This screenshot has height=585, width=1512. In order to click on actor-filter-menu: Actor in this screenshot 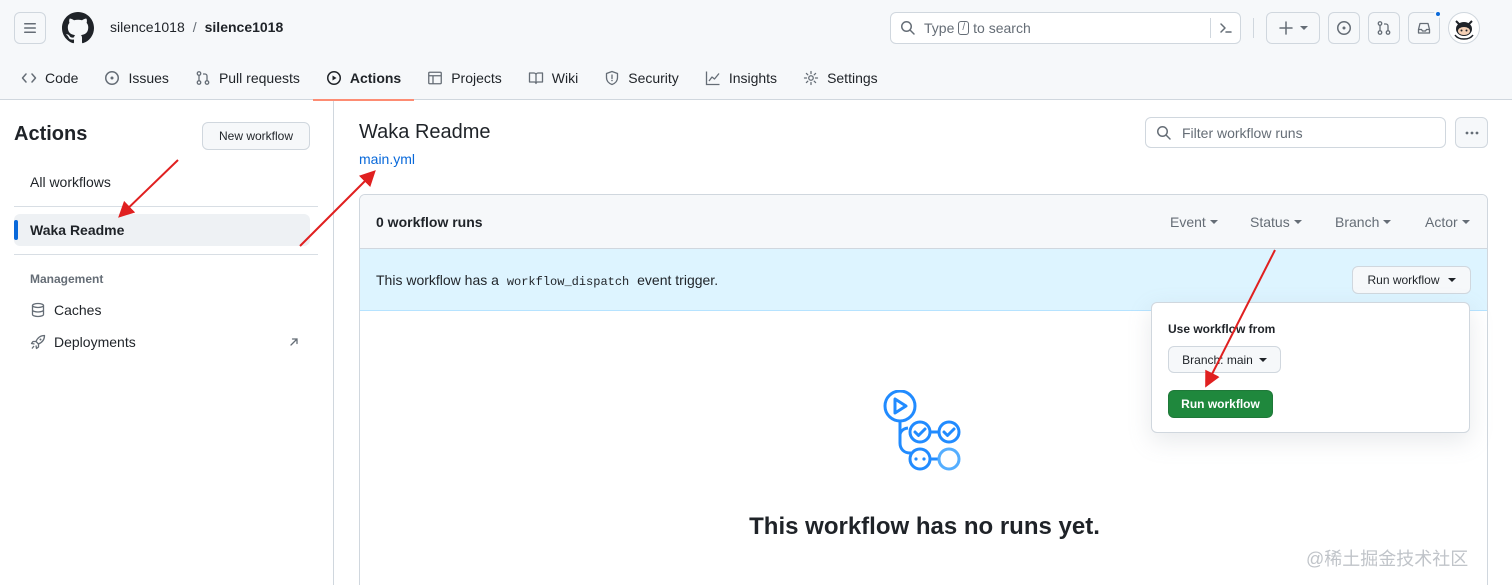, I will do `click(1447, 222)`.